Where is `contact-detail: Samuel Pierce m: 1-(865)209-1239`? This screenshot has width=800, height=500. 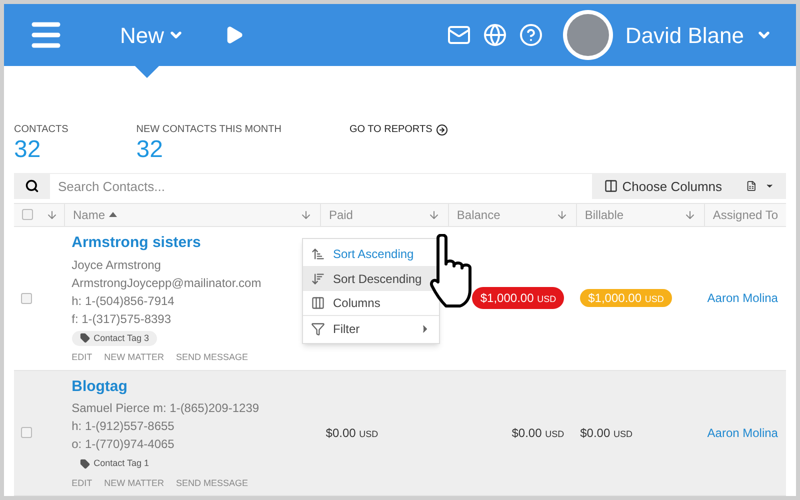
contact-detail: Samuel Pierce m: 1-(865)209-1239 is located at coordinates (166, 408).